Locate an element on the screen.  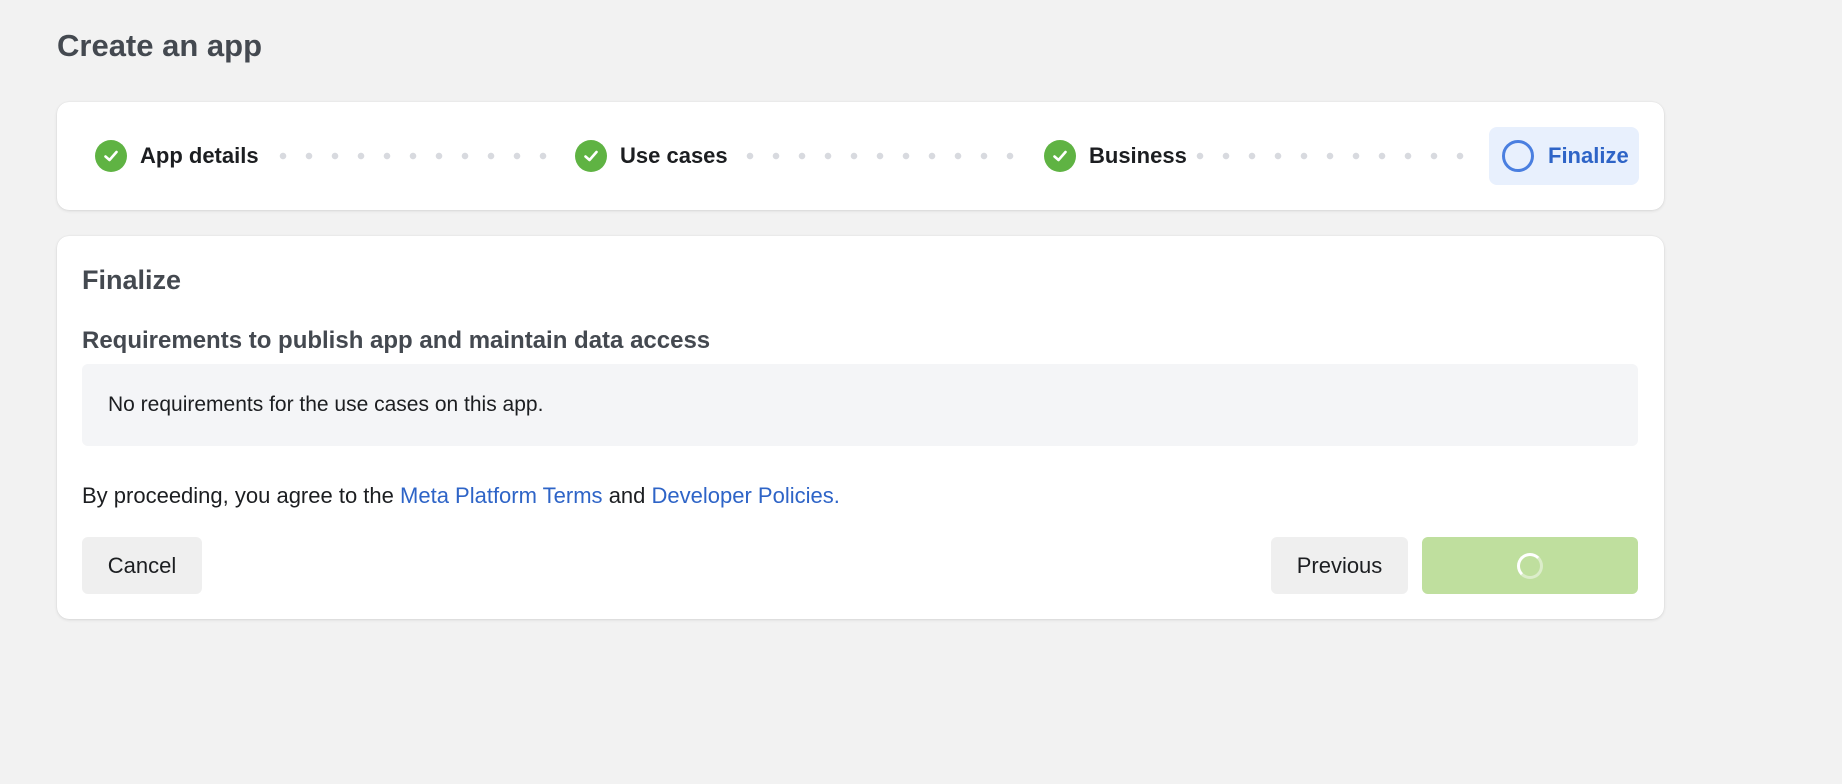
developer-policies-link: Developer Policies. is located at coordinates (746, 495).